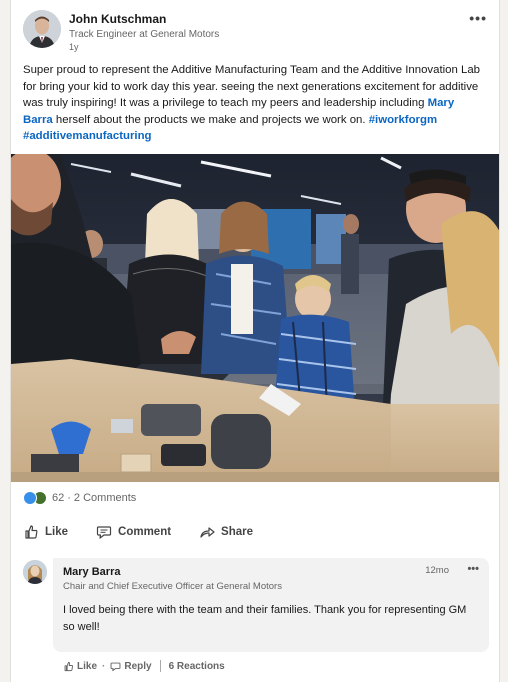  What do you see at coordinates (144, 34) in the screenshot?
I see `author-headline: Track Engineer at General Motors` at bounding box center [144, 34].